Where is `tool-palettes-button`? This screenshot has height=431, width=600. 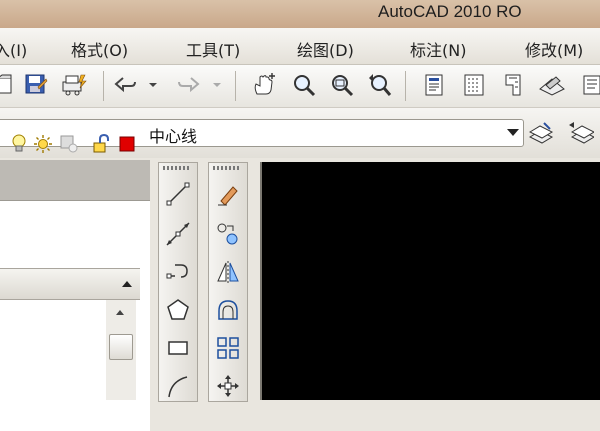
tool-palettes-button is located at coordinates (514, 85).